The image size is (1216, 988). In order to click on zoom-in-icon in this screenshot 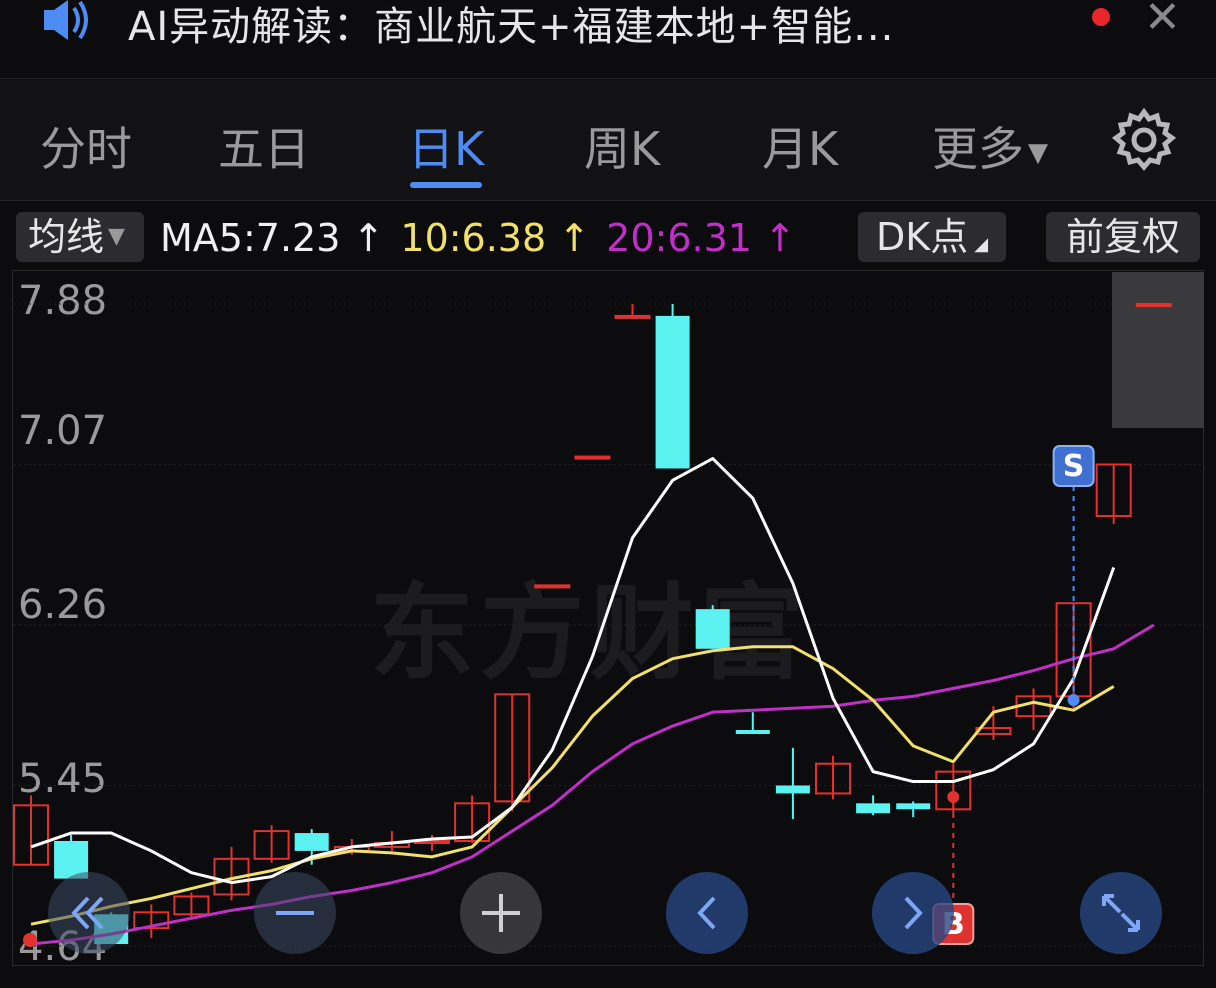, I will do `click(501, 913)`.